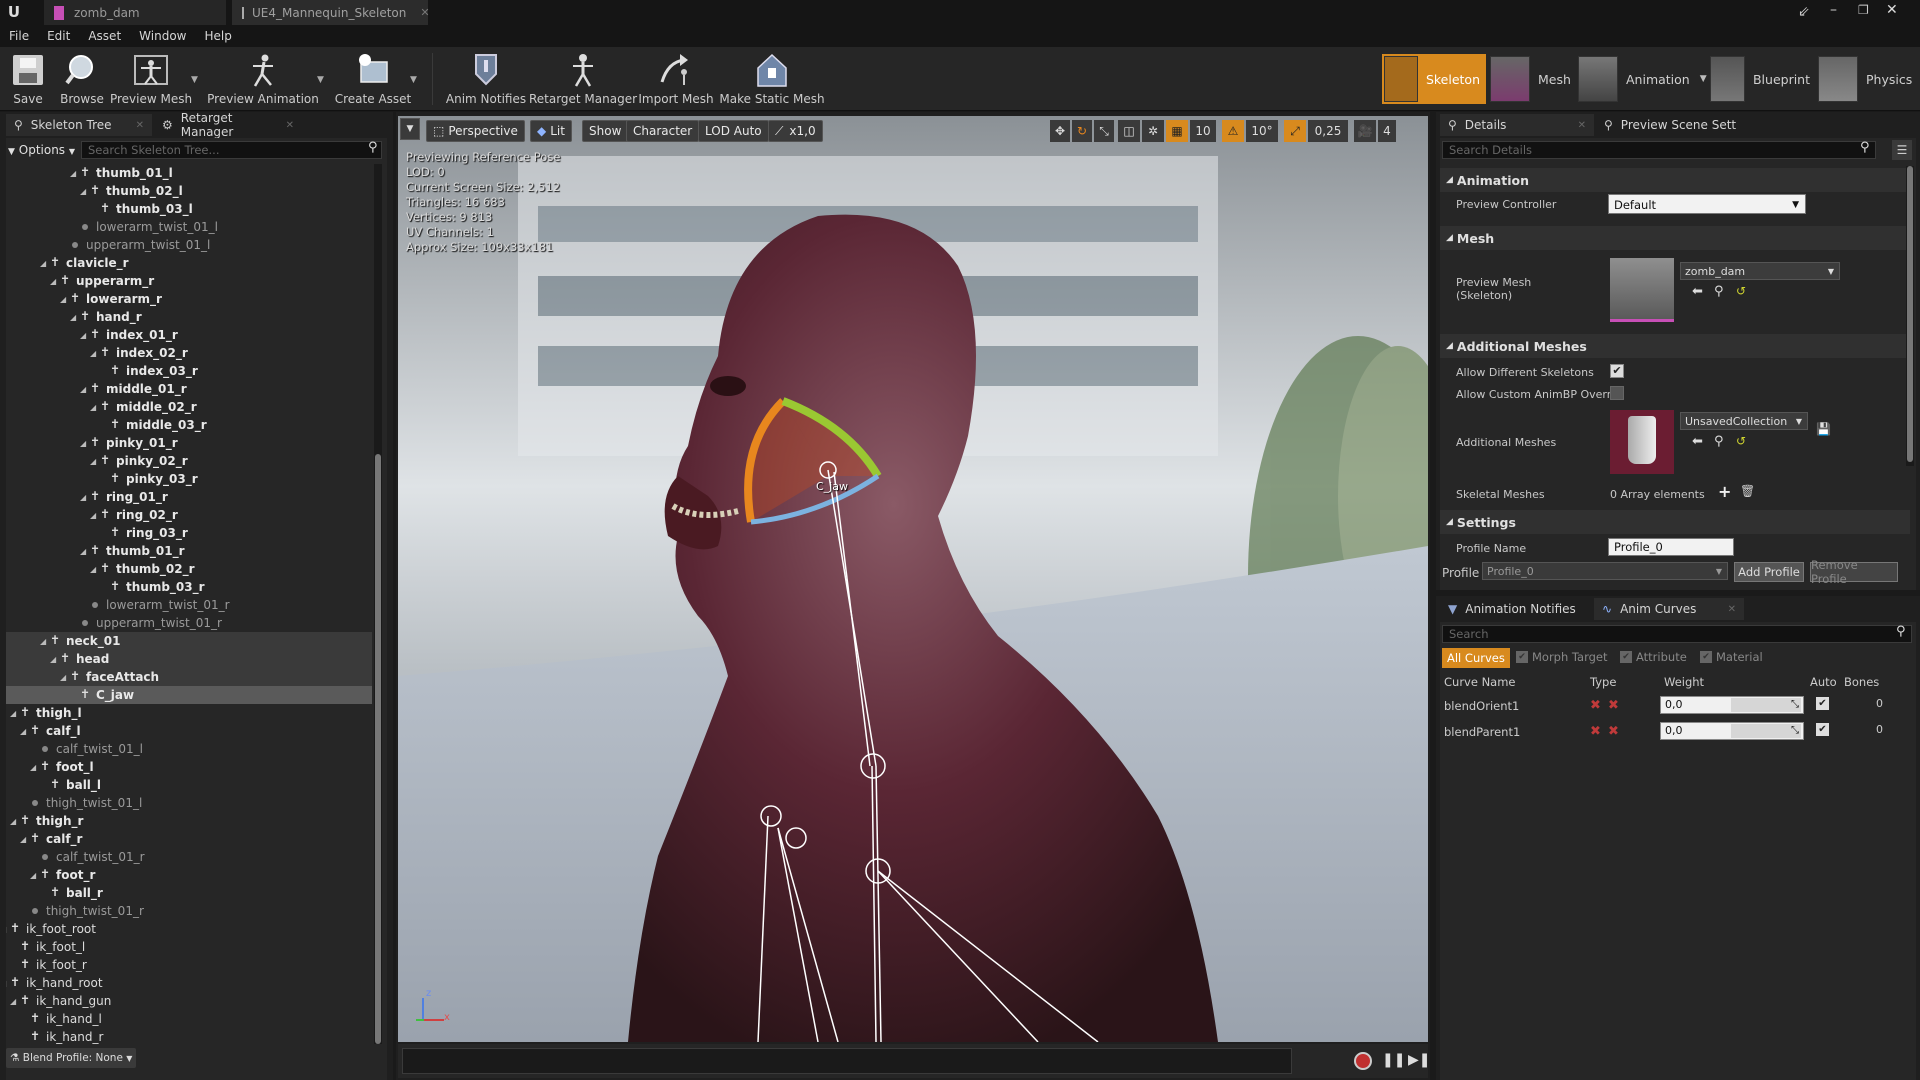 Image resolution: width=1920 pixels, height=1080 pixels. Describe the element at coordinates (189, 425) in the screenshot. I see `tree-row: ✝ middle_03_r` at that location.